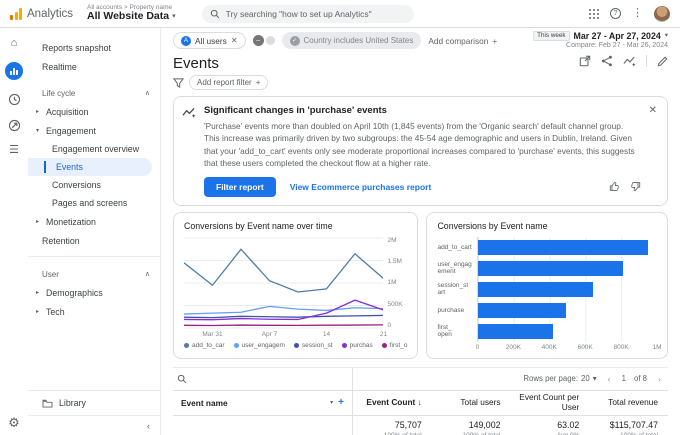 The width and height of the screenshot is (680, 435). Describe the element at coordinates (16, 13) in the screenshot. I see `analytics-logo-icon` at that location.